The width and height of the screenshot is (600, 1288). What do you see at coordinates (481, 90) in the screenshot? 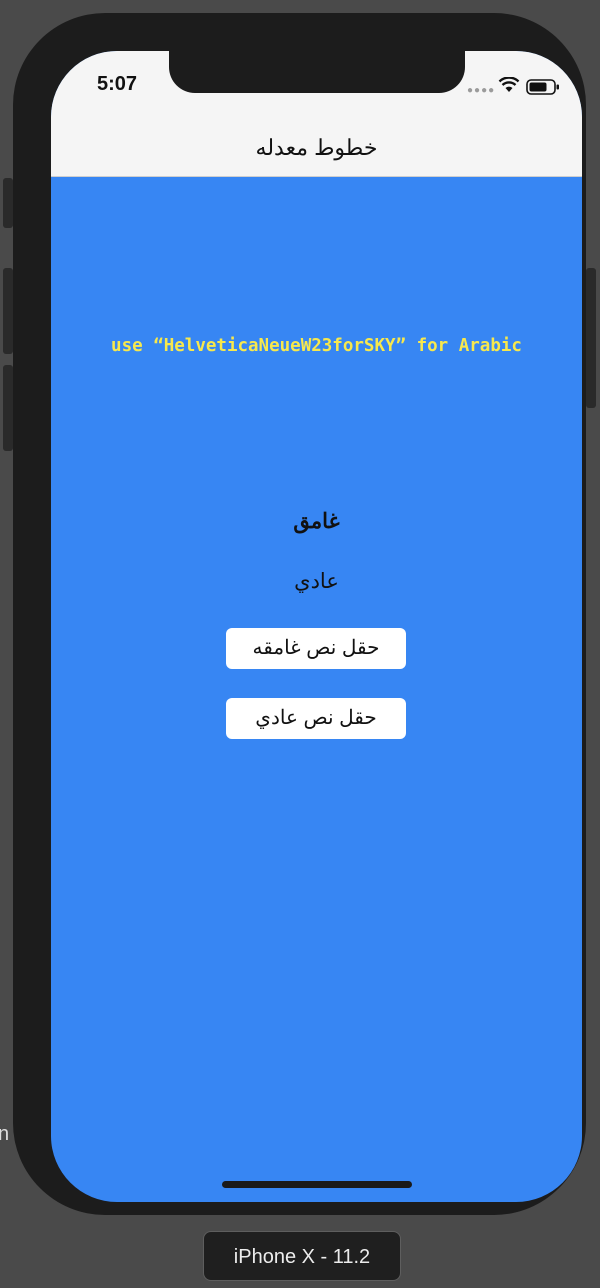
I see `cellular-dots-icon: ●●●●` at bounding box center [481, 90].